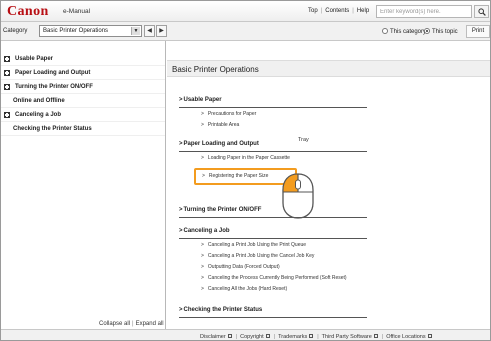 This screenshot has width=491, height=341. Describe the element at coordinates (243, 267) in the screenshot. I see `topic-link-label: Outputting Data (Forced Output)` at that location.